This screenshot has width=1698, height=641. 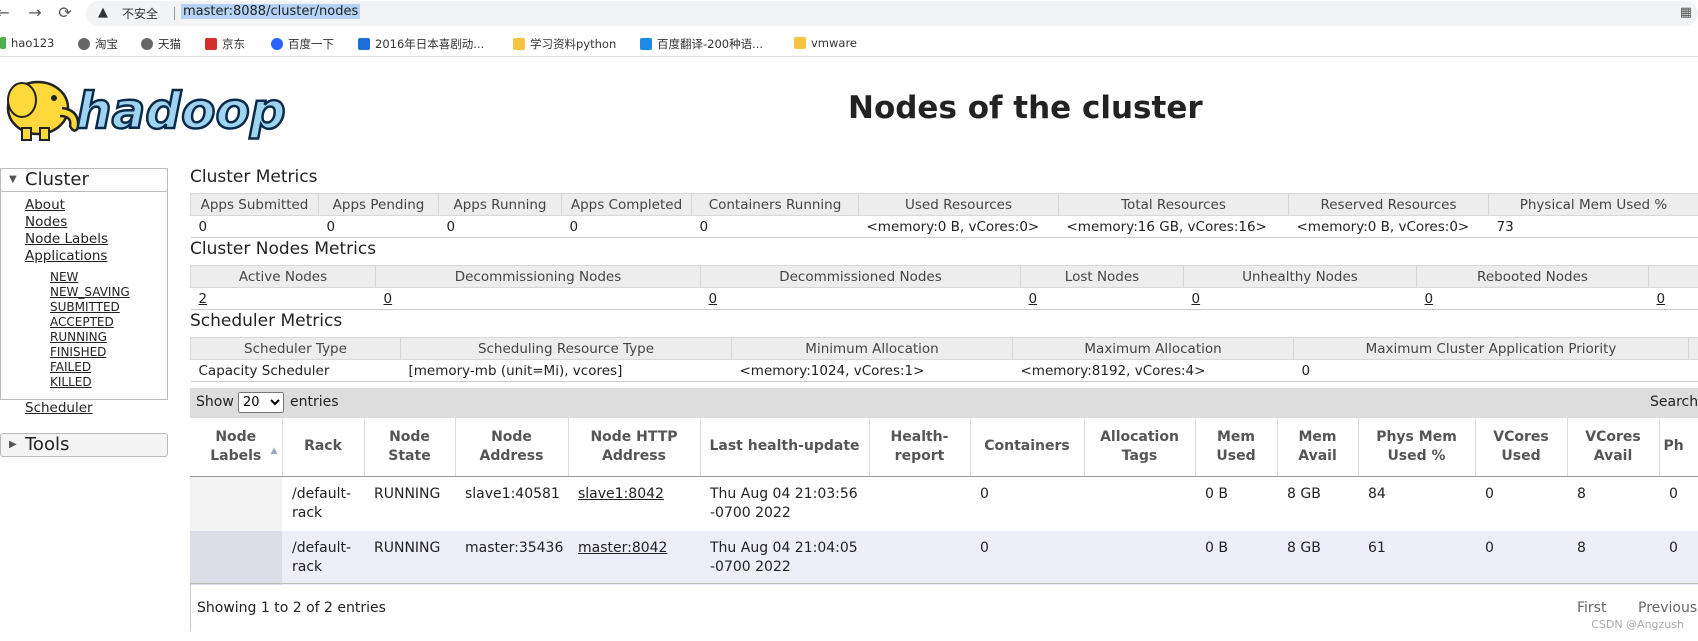 I want to click on logo-wordmark: hadoop, so click(x=181, y=111).